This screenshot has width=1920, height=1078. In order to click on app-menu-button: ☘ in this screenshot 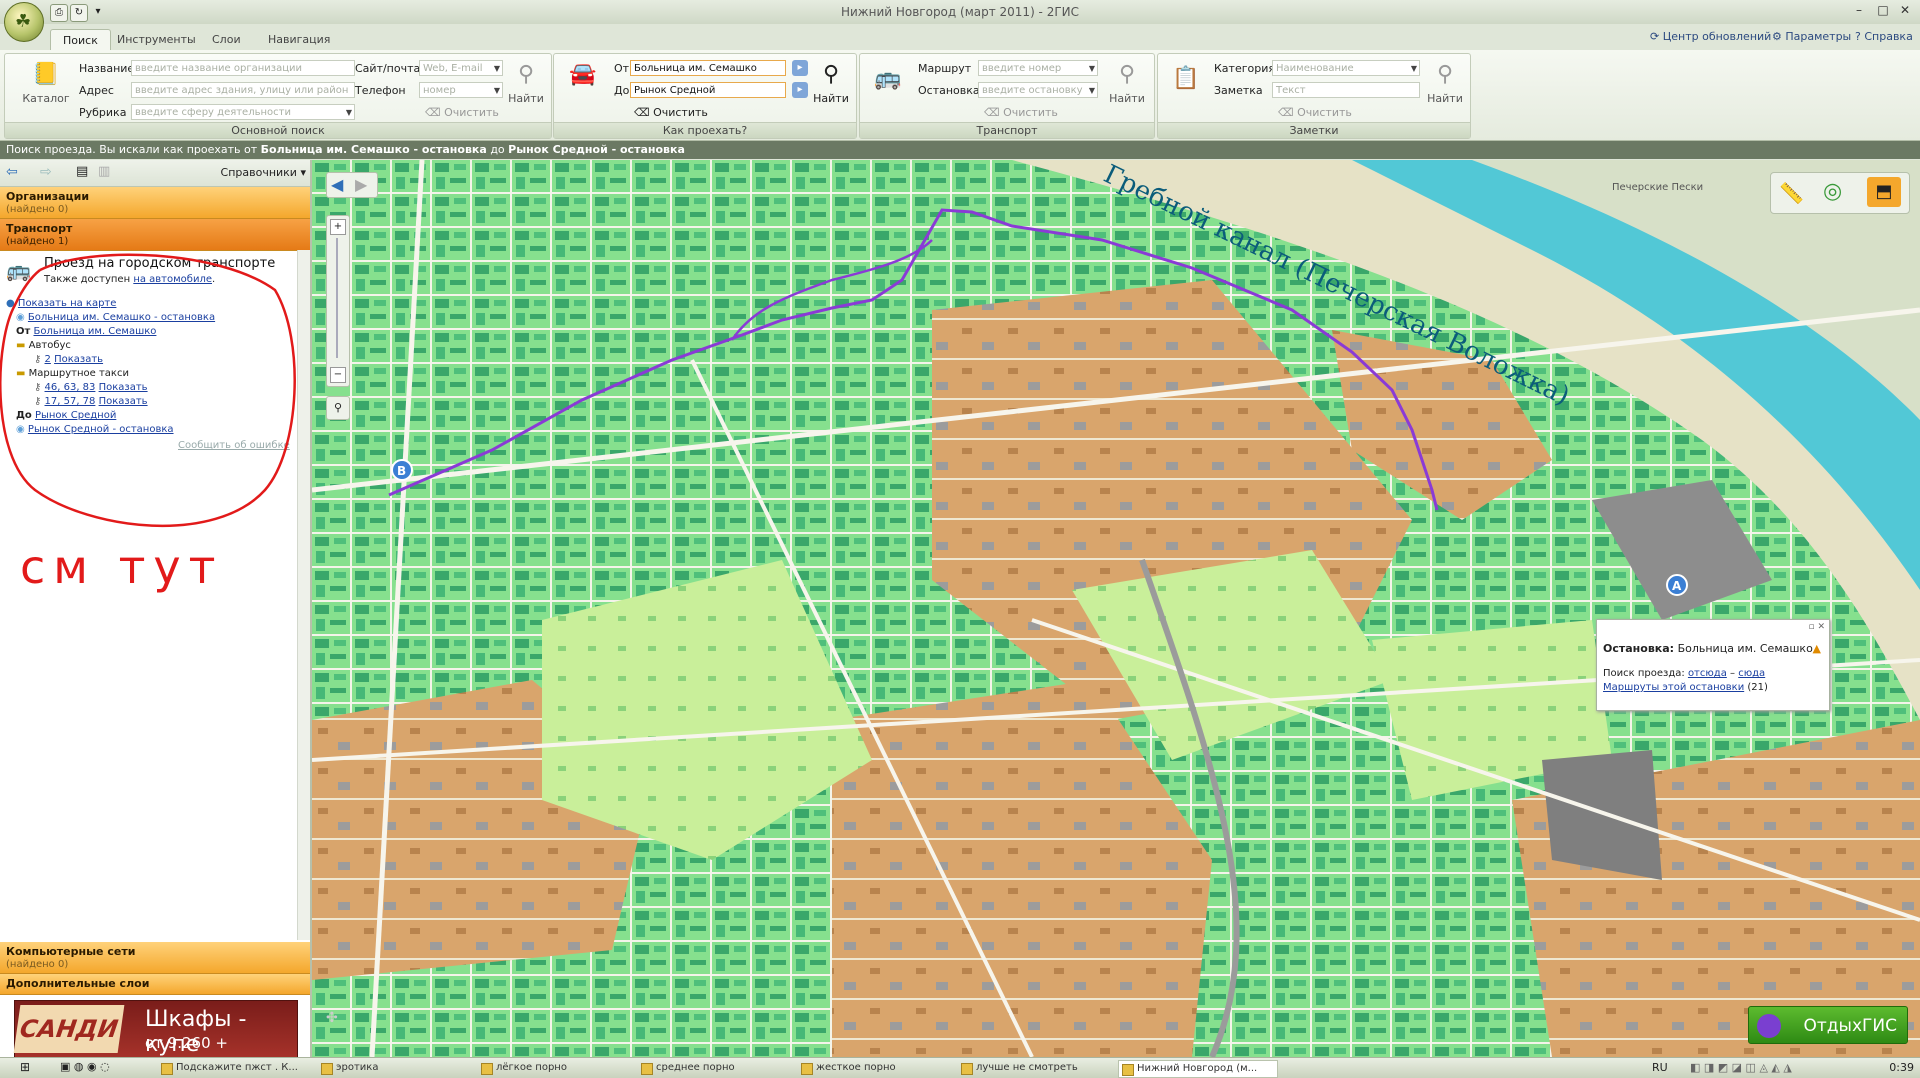, I will do `click(24, 22)`.